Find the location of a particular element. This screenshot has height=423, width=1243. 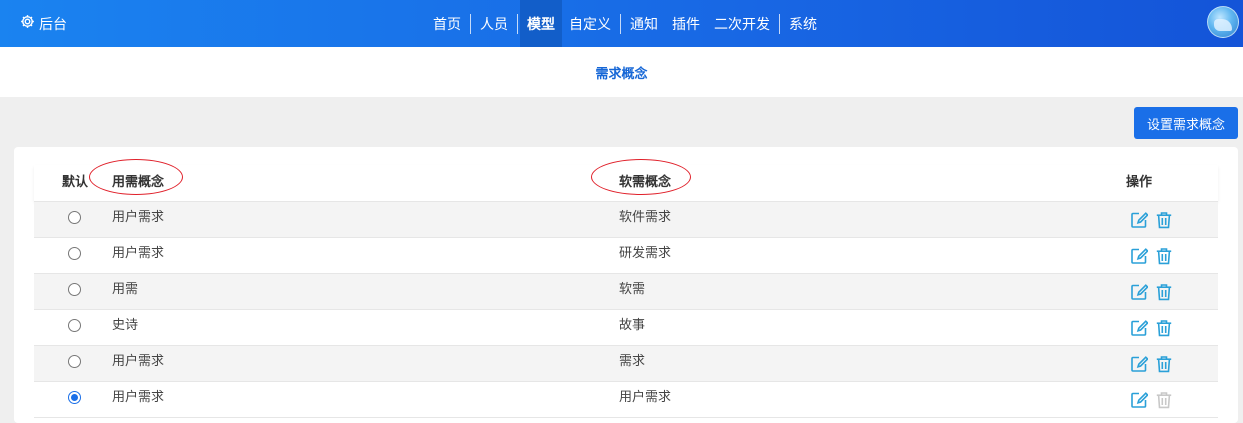

column-header-actions: 操作 is located at coordinates (1139, 182).